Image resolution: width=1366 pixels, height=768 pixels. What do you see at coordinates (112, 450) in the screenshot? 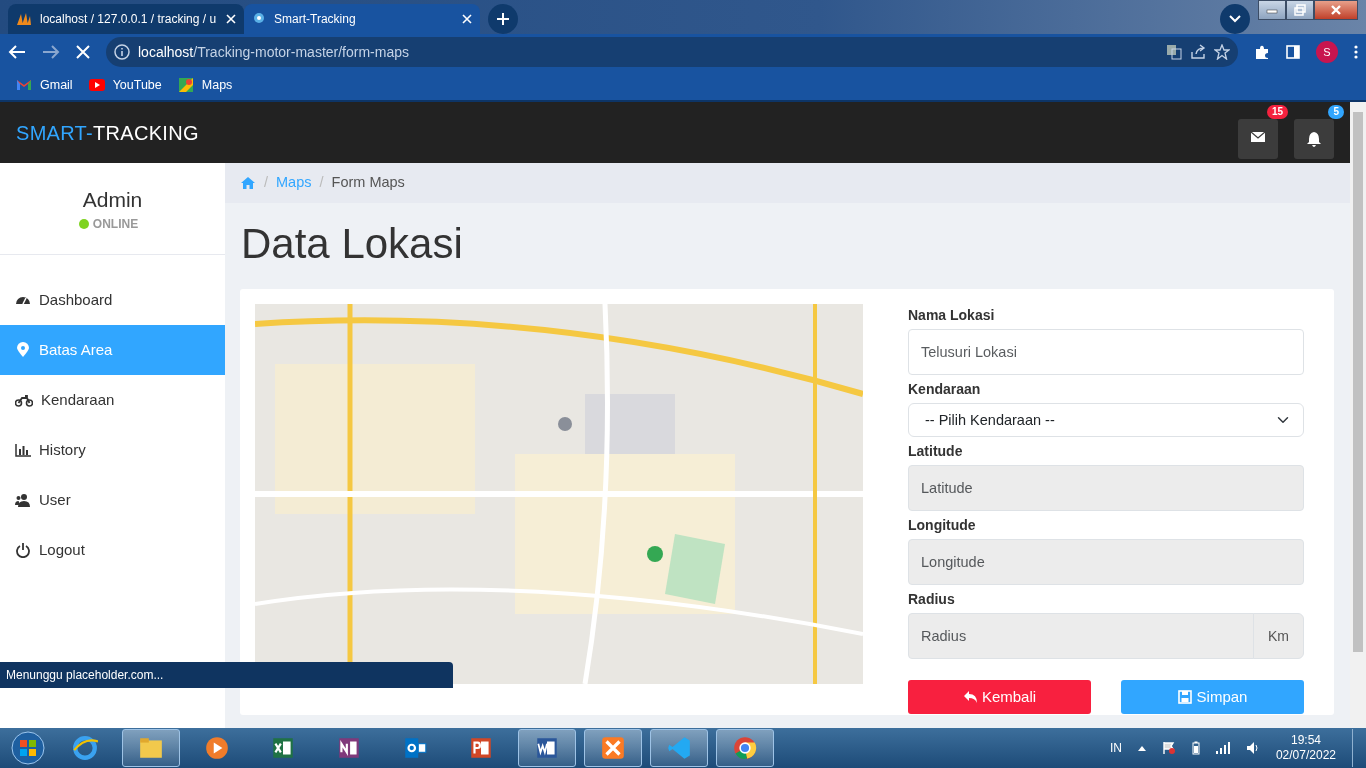
I see `sidebar-item: History` at bounding box center [112, 450].